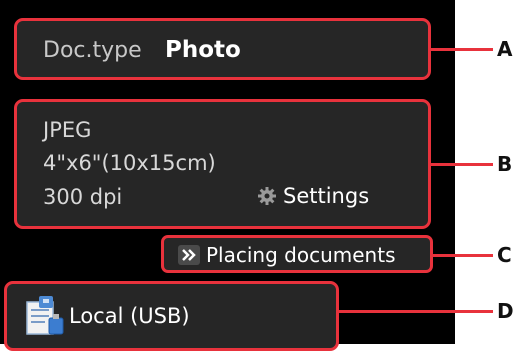 This screenshot has height=351, width=524. Describe the element at coordinates (416, 311) in the screenshot. I see `callout-line-d` at that location.